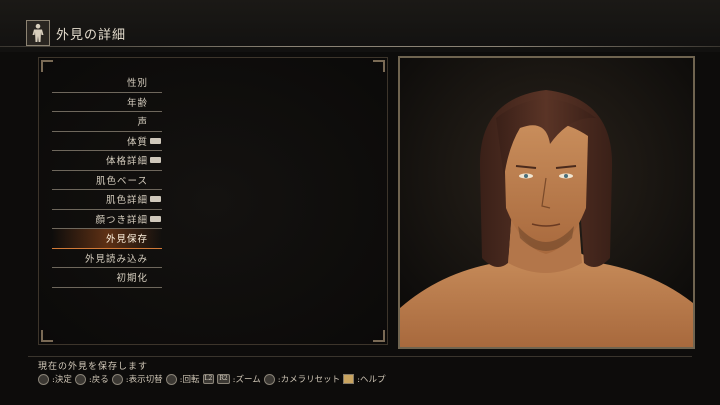 This screenshot has height=405, width=720. I want to click on control-label: :表示切替, so click(144, 380).